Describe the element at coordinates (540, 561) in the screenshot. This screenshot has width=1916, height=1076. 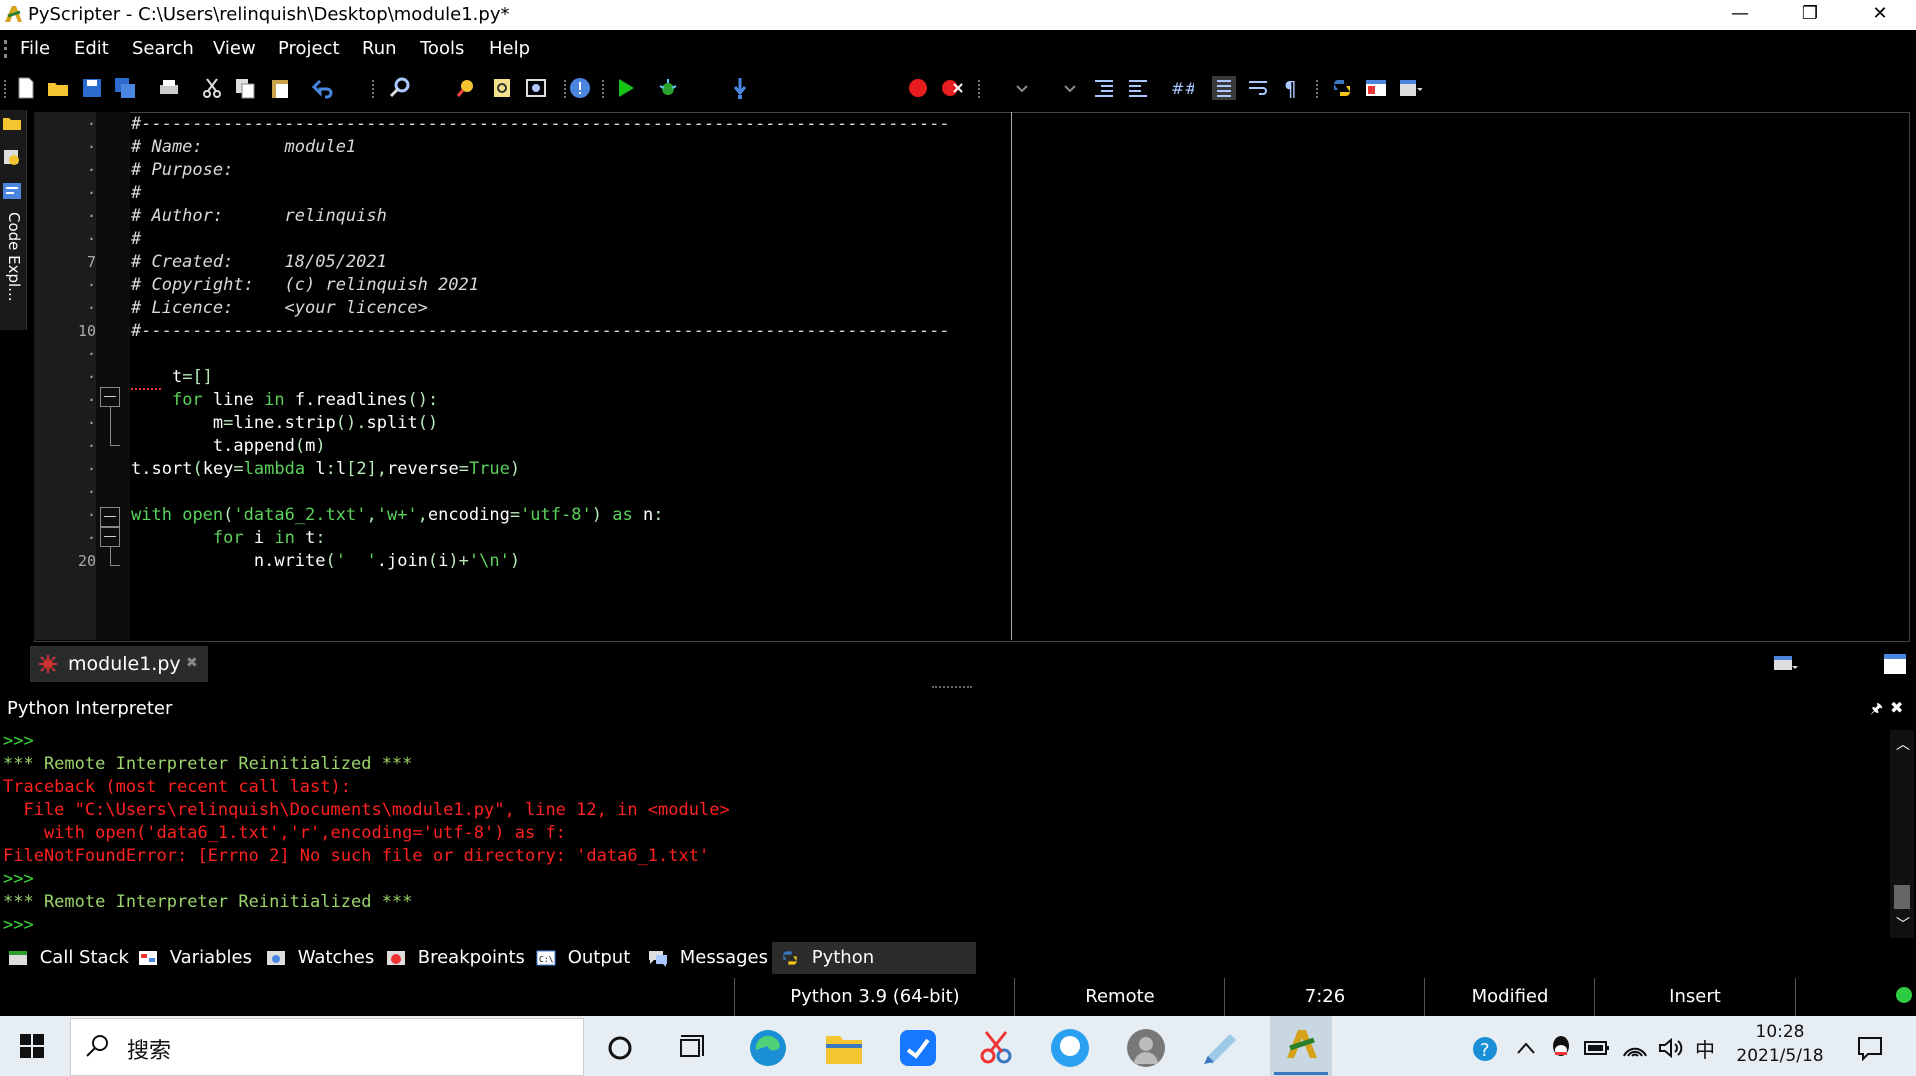
I see `code-line: n.write(' '.join(i)+'\n')` at that location.